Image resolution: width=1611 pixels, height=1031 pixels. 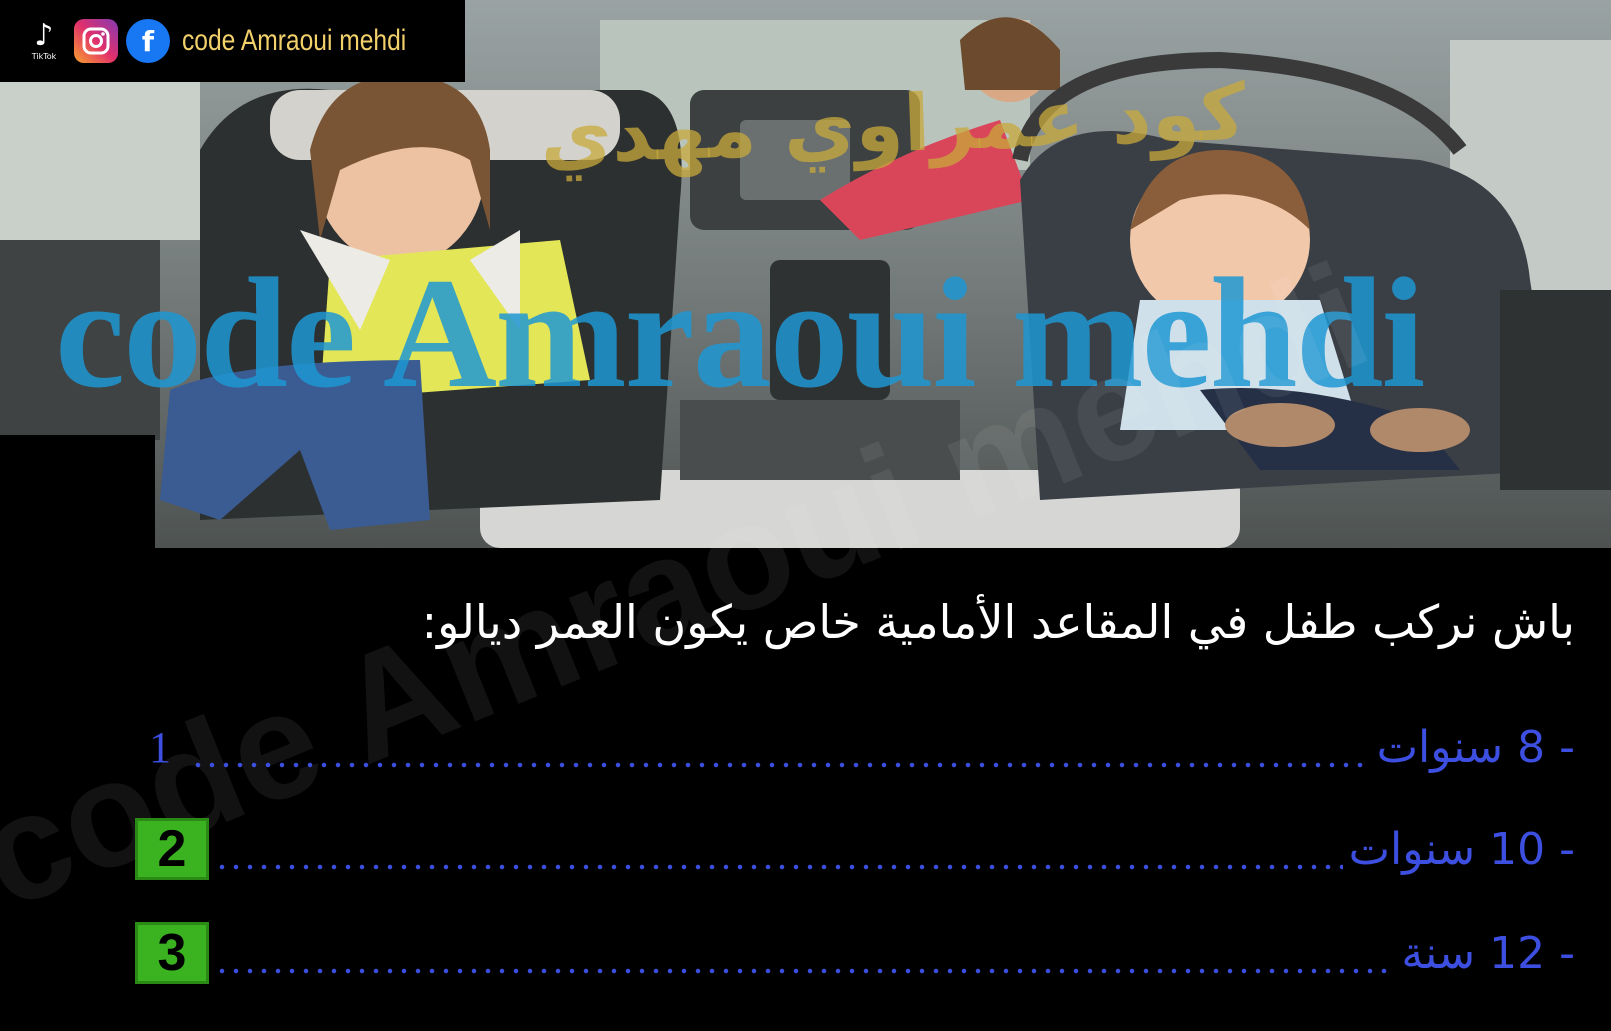 I want to click on tiktok-glyph: ♪, so click(x=44, y=35).